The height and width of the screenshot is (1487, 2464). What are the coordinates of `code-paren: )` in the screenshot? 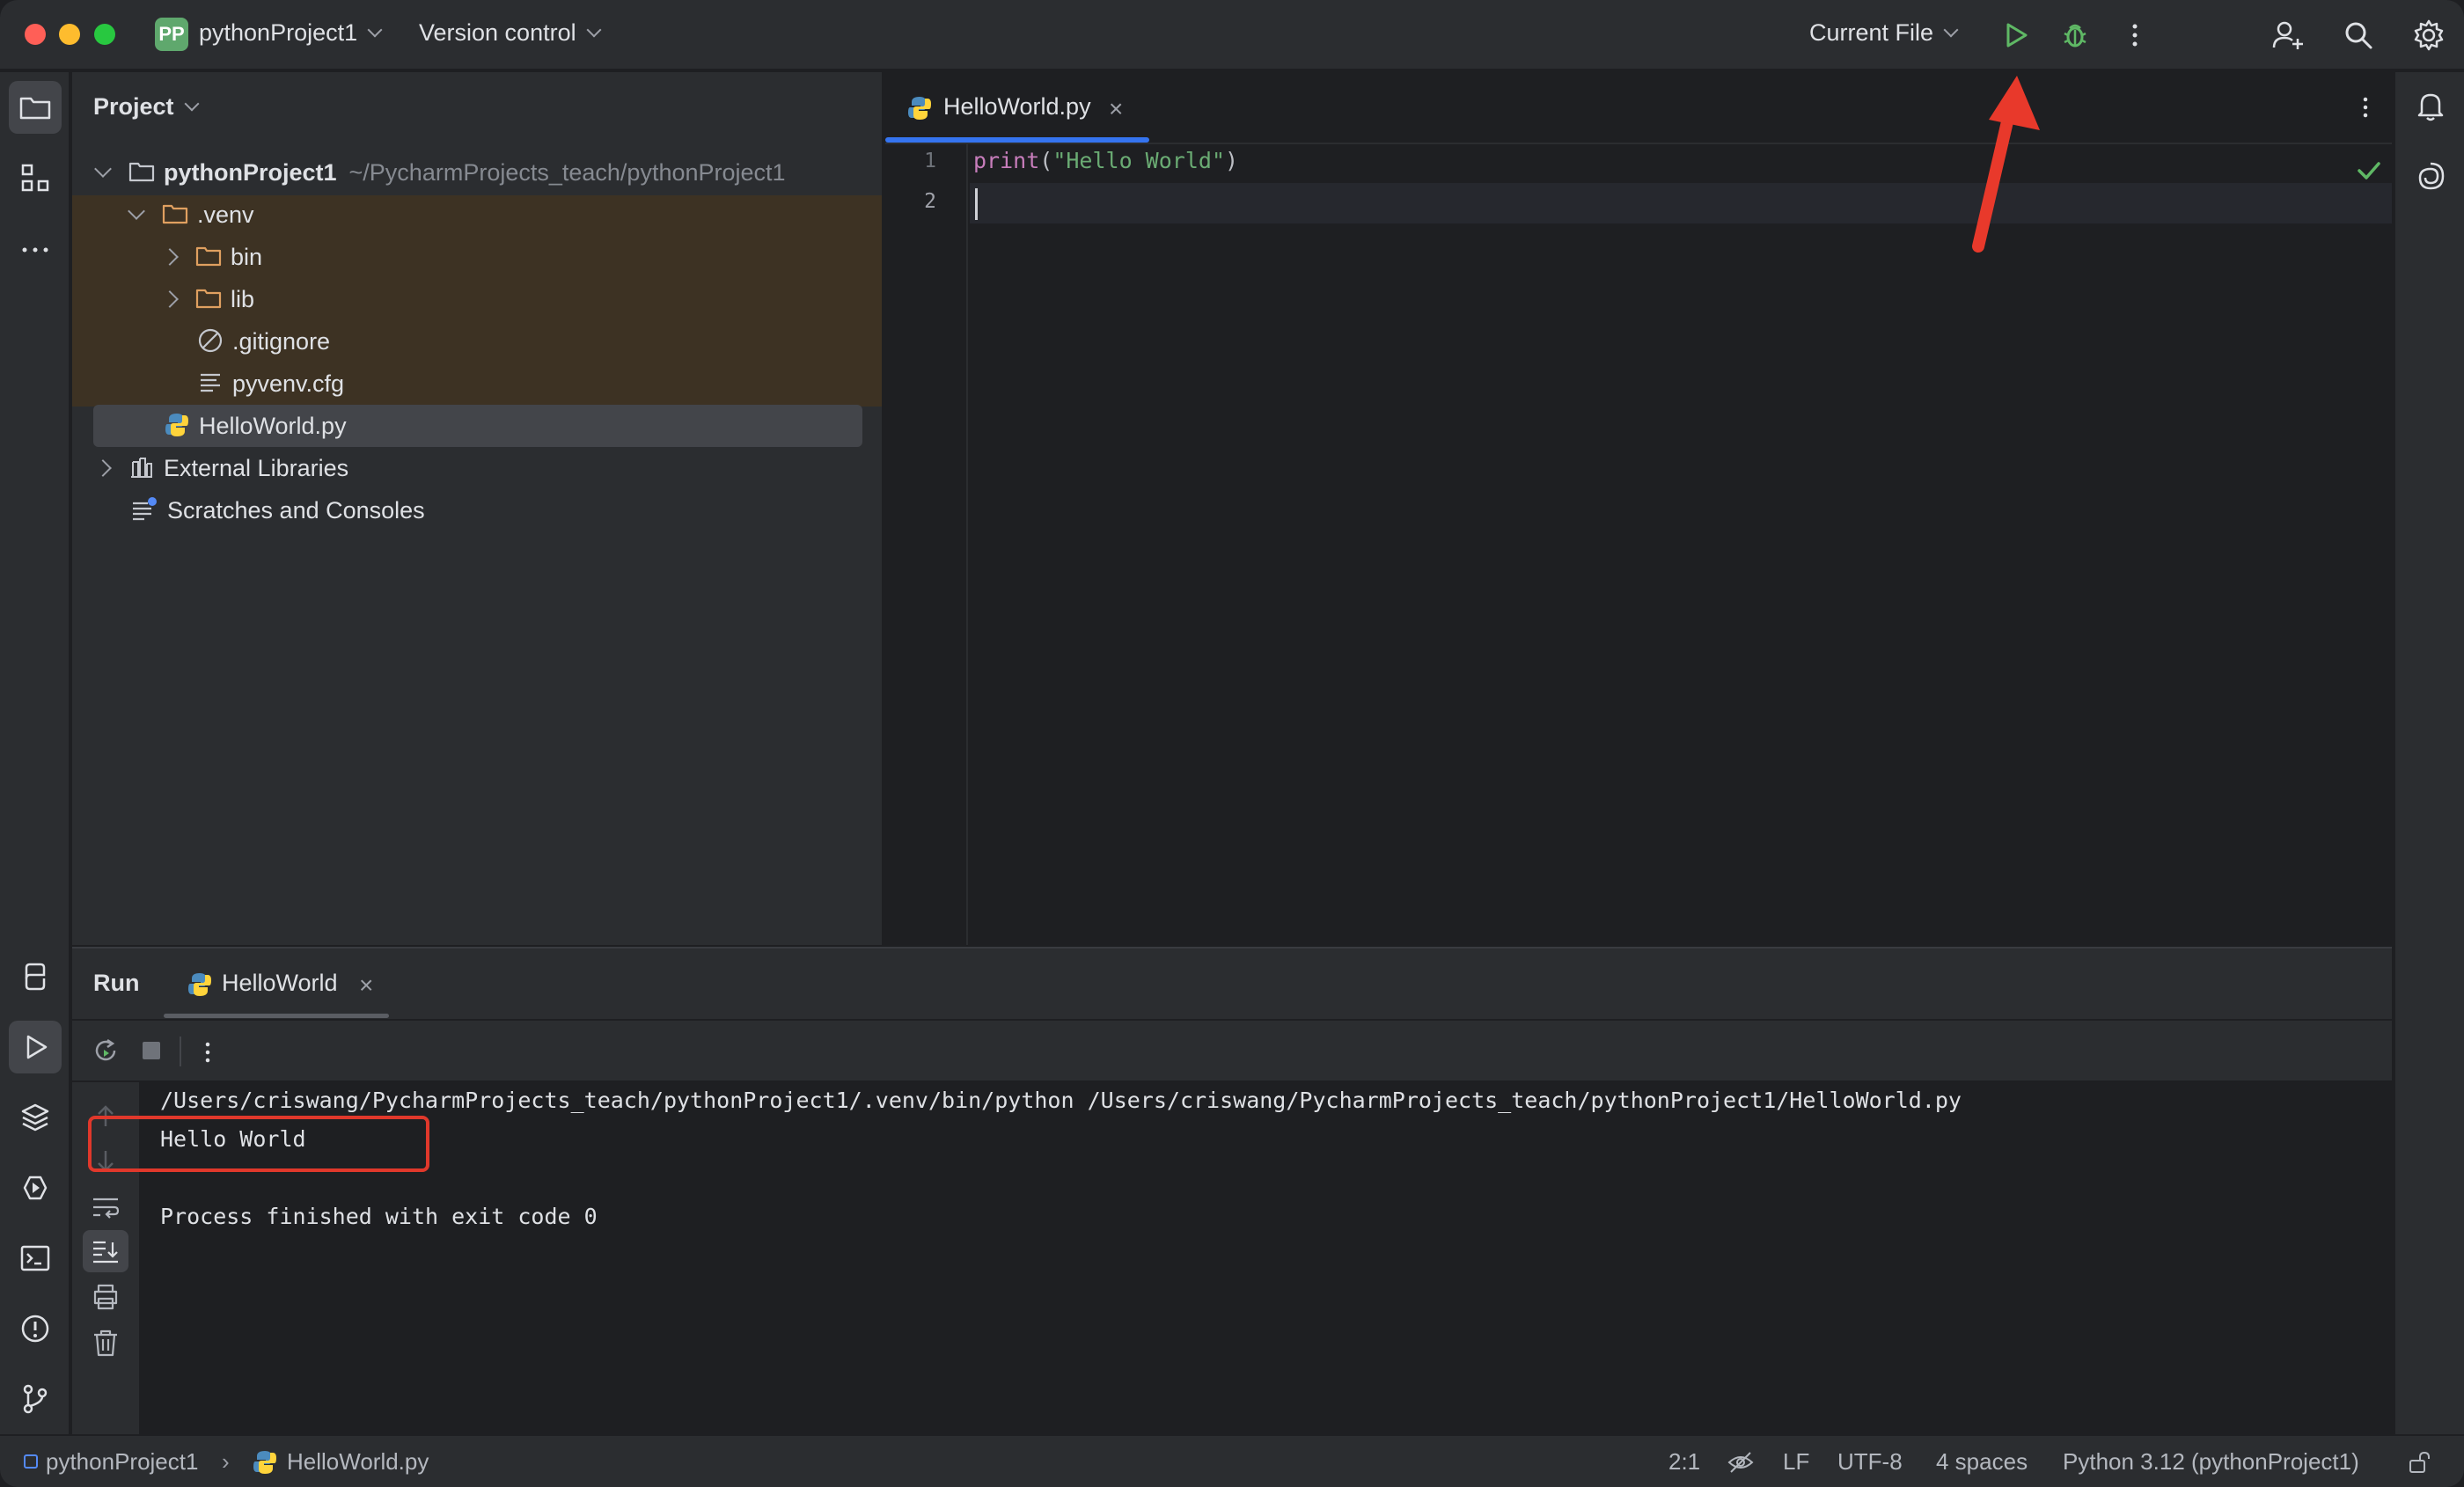 It's located at (1232, 160).